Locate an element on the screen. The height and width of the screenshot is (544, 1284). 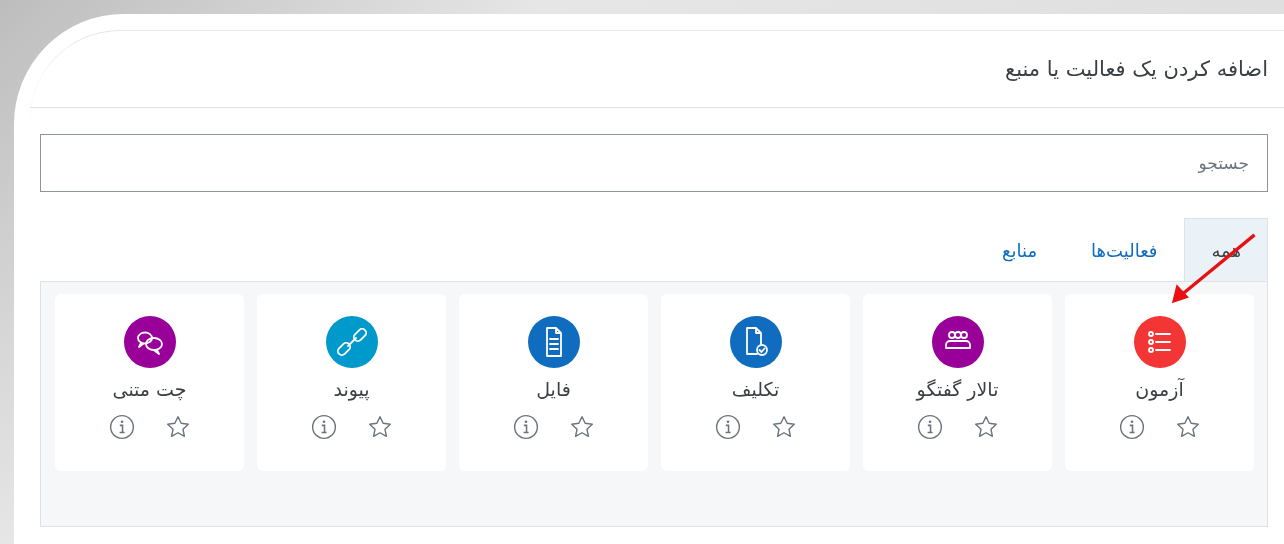
module-card: چت متنی is located at coordinates (149, 382).